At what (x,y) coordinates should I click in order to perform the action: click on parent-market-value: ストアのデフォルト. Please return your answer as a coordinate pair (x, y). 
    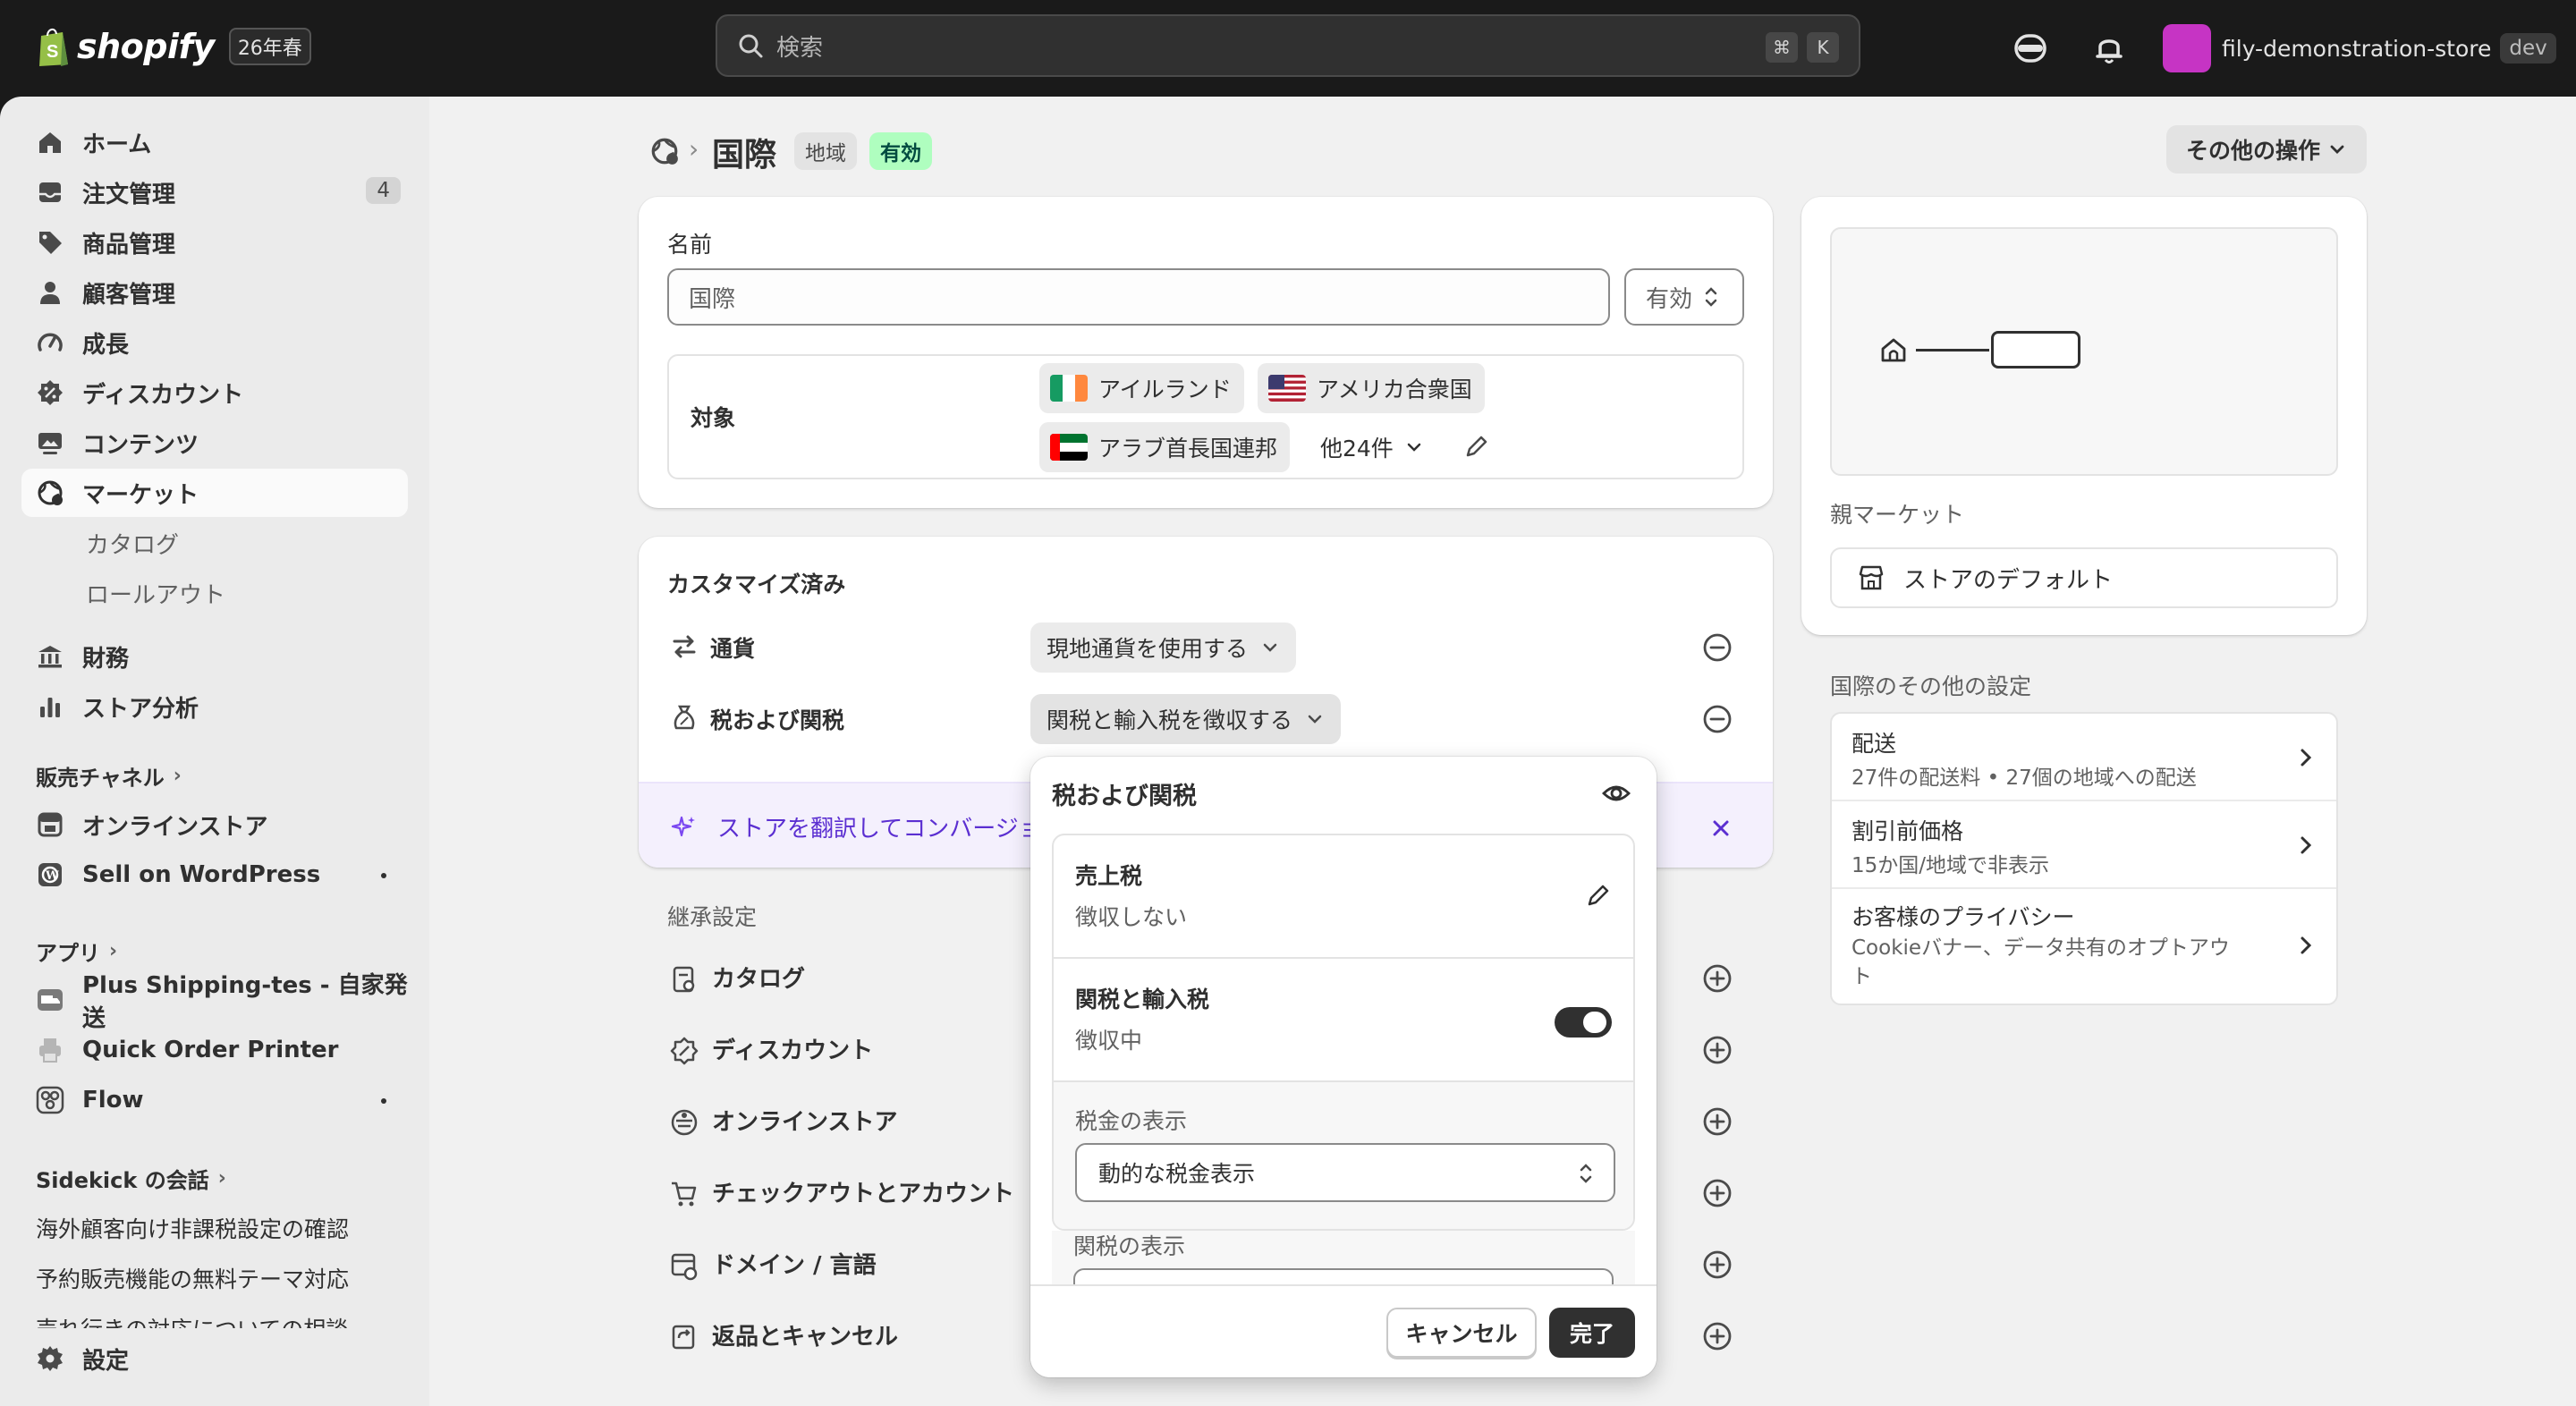
    Looking at the image, I should click on (2008, 580).